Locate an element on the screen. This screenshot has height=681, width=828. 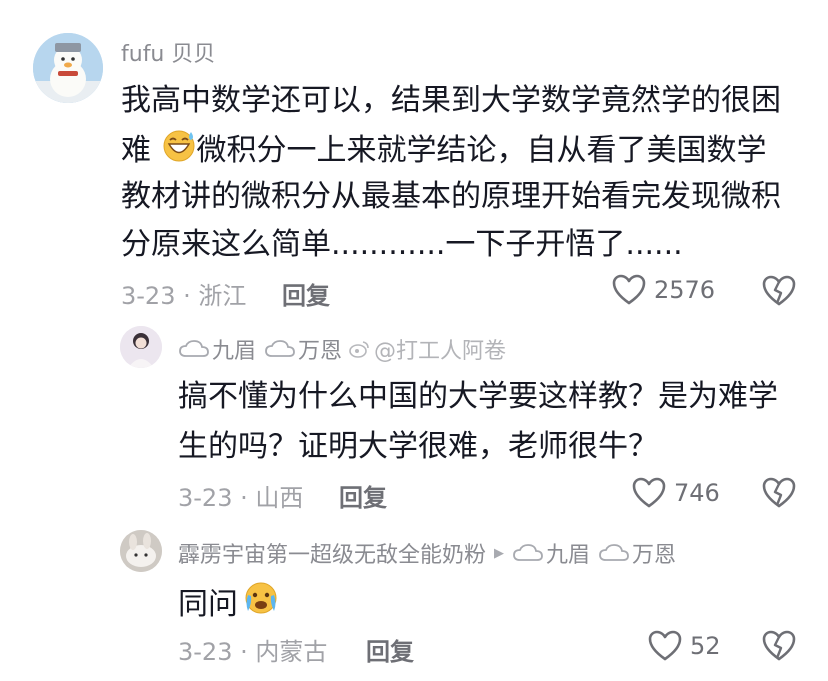
reply-username: 九眉 is located at coordinates (234, 349).